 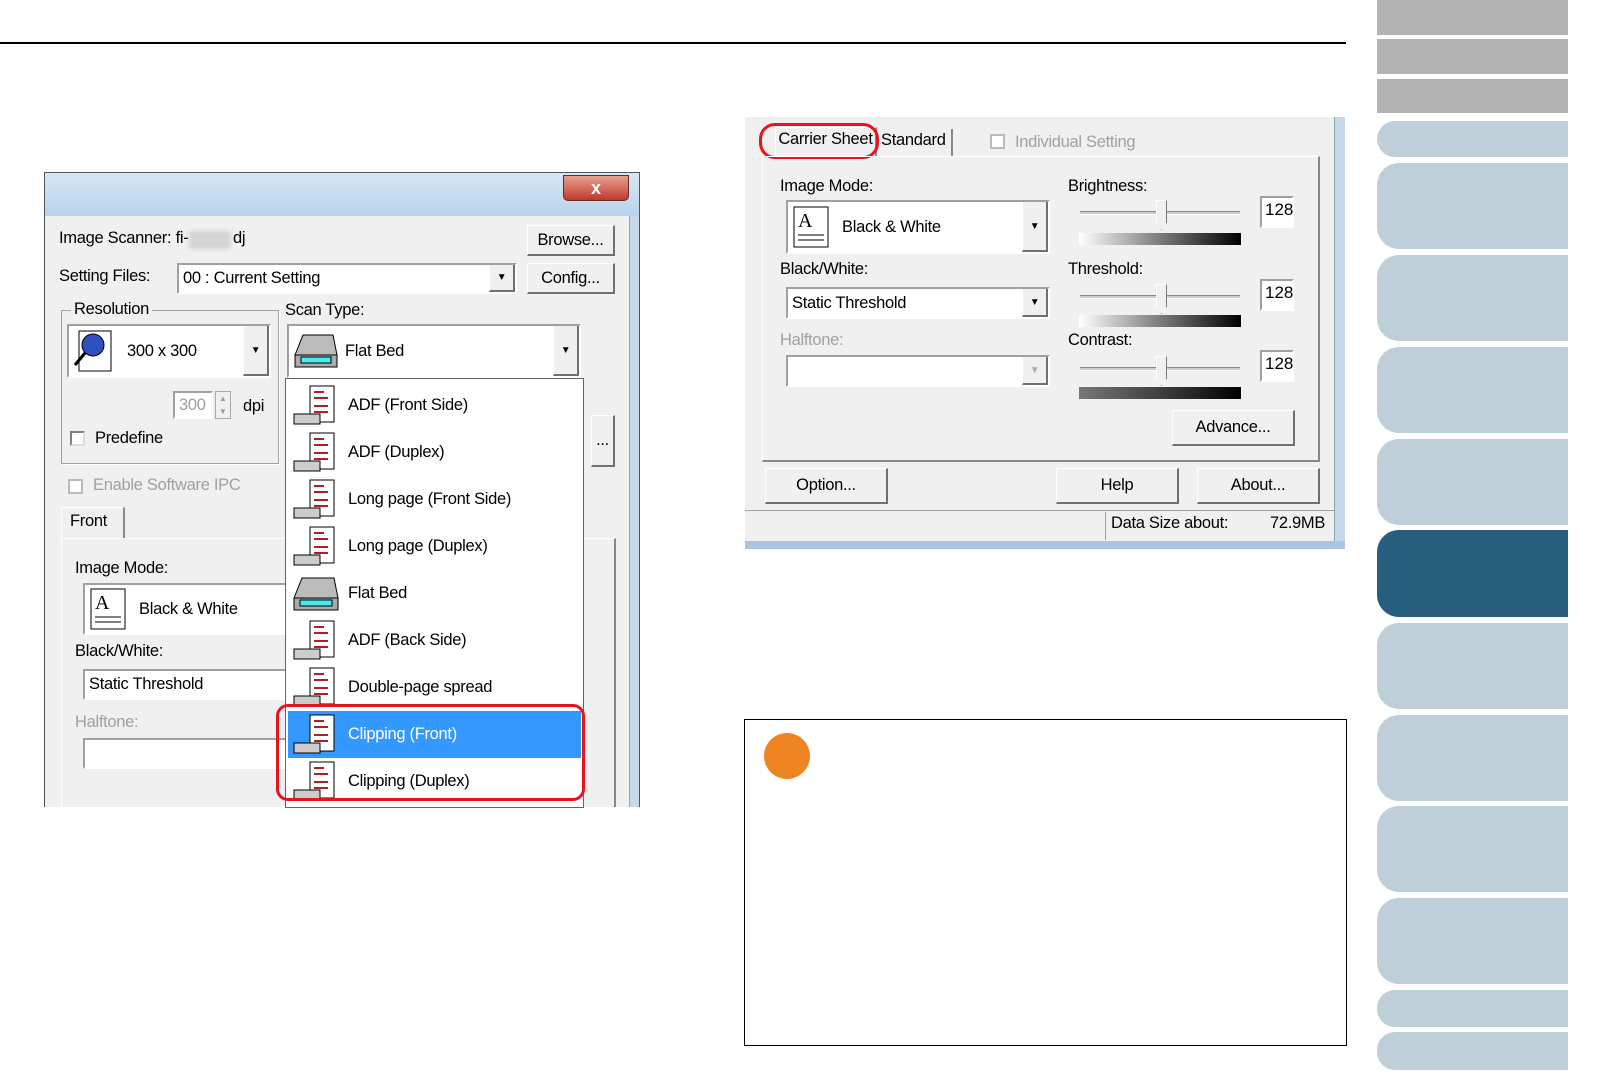 I want to click on dpi-label: dpi, so click(x=254, y=406).